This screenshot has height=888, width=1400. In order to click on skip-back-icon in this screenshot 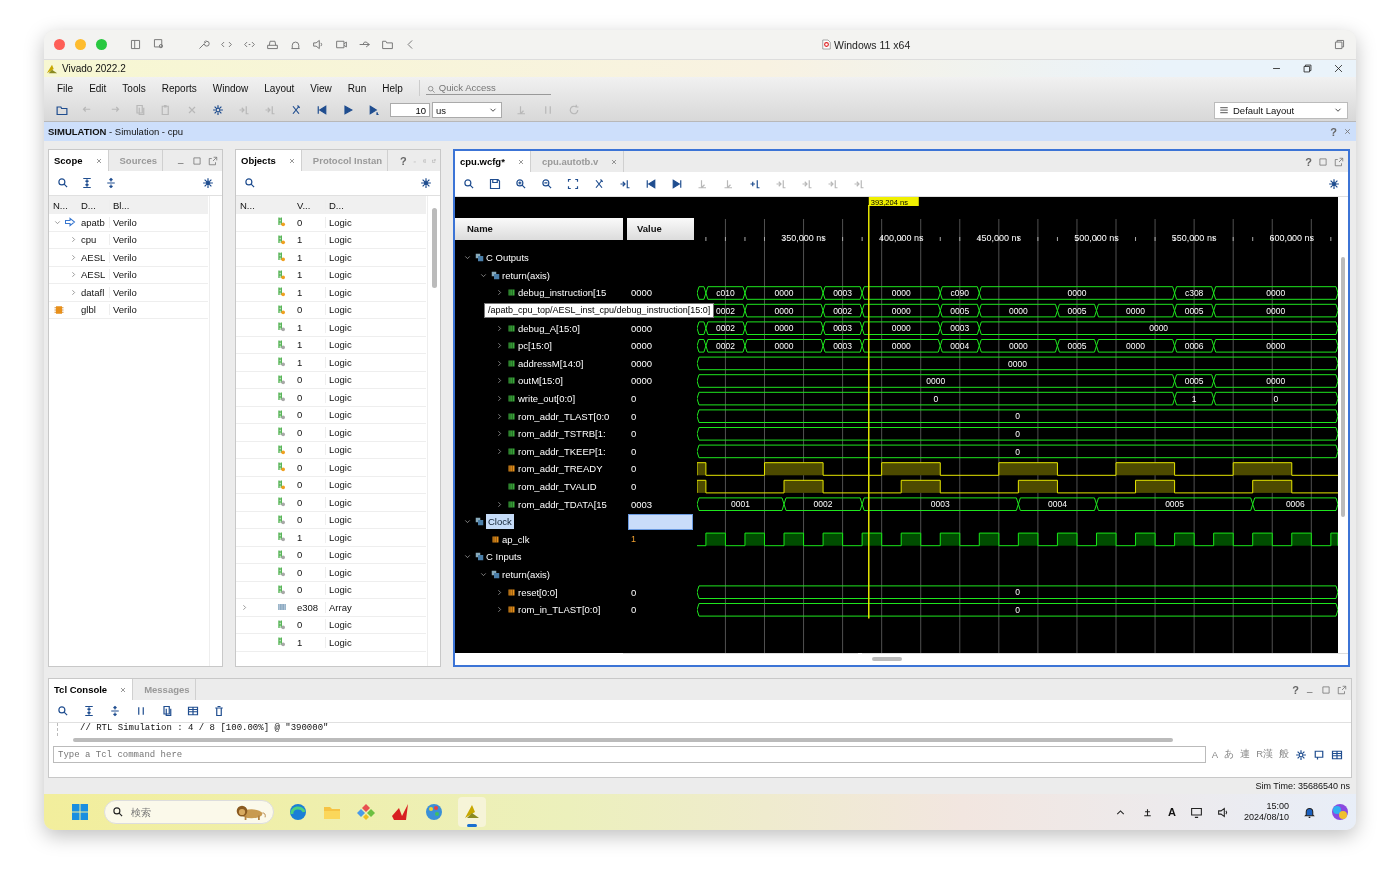, I will do `click(651, 184)`.